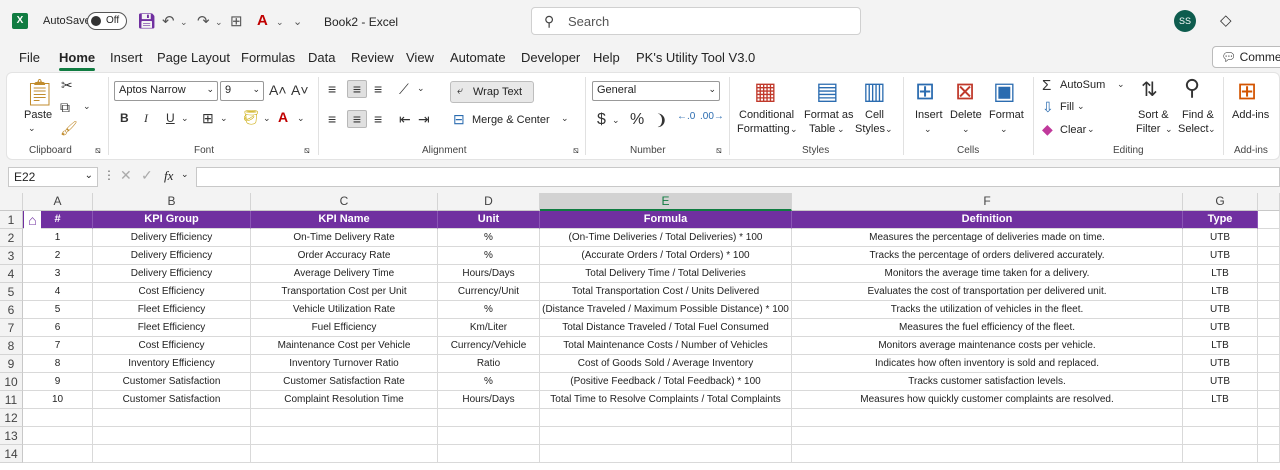 The width and height of the screenshot is (1280, 470). I want to click on table-cell: Vehicle Utilization Rate, so click(344, 310).